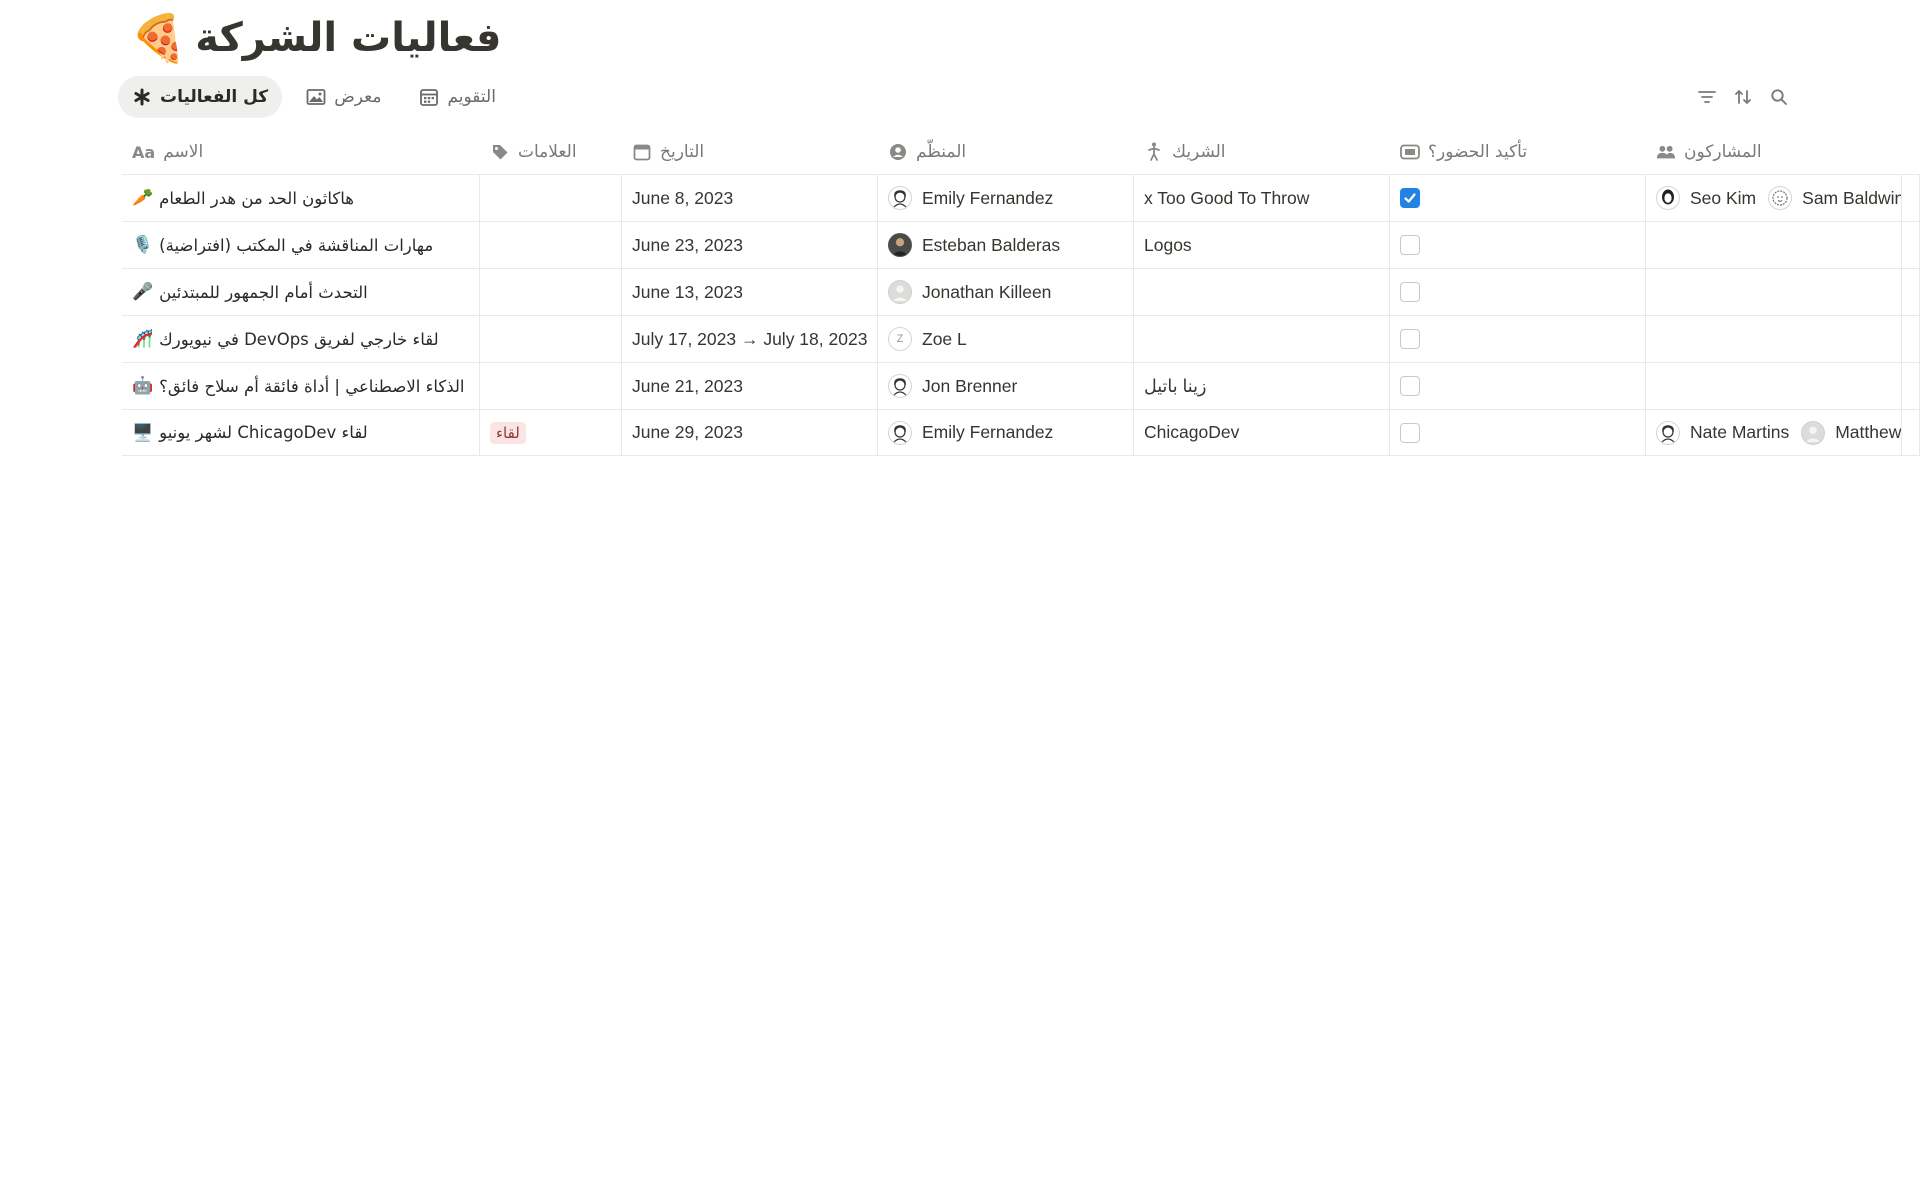 The width and height of the screenshot is (1920, 1199). What do you see at coordinates (301, 292) in the screenshot?
I see `cell-name: 🎤 التحدث أمام الجمهور للمبتدئين` at bounding box center [301, 292].